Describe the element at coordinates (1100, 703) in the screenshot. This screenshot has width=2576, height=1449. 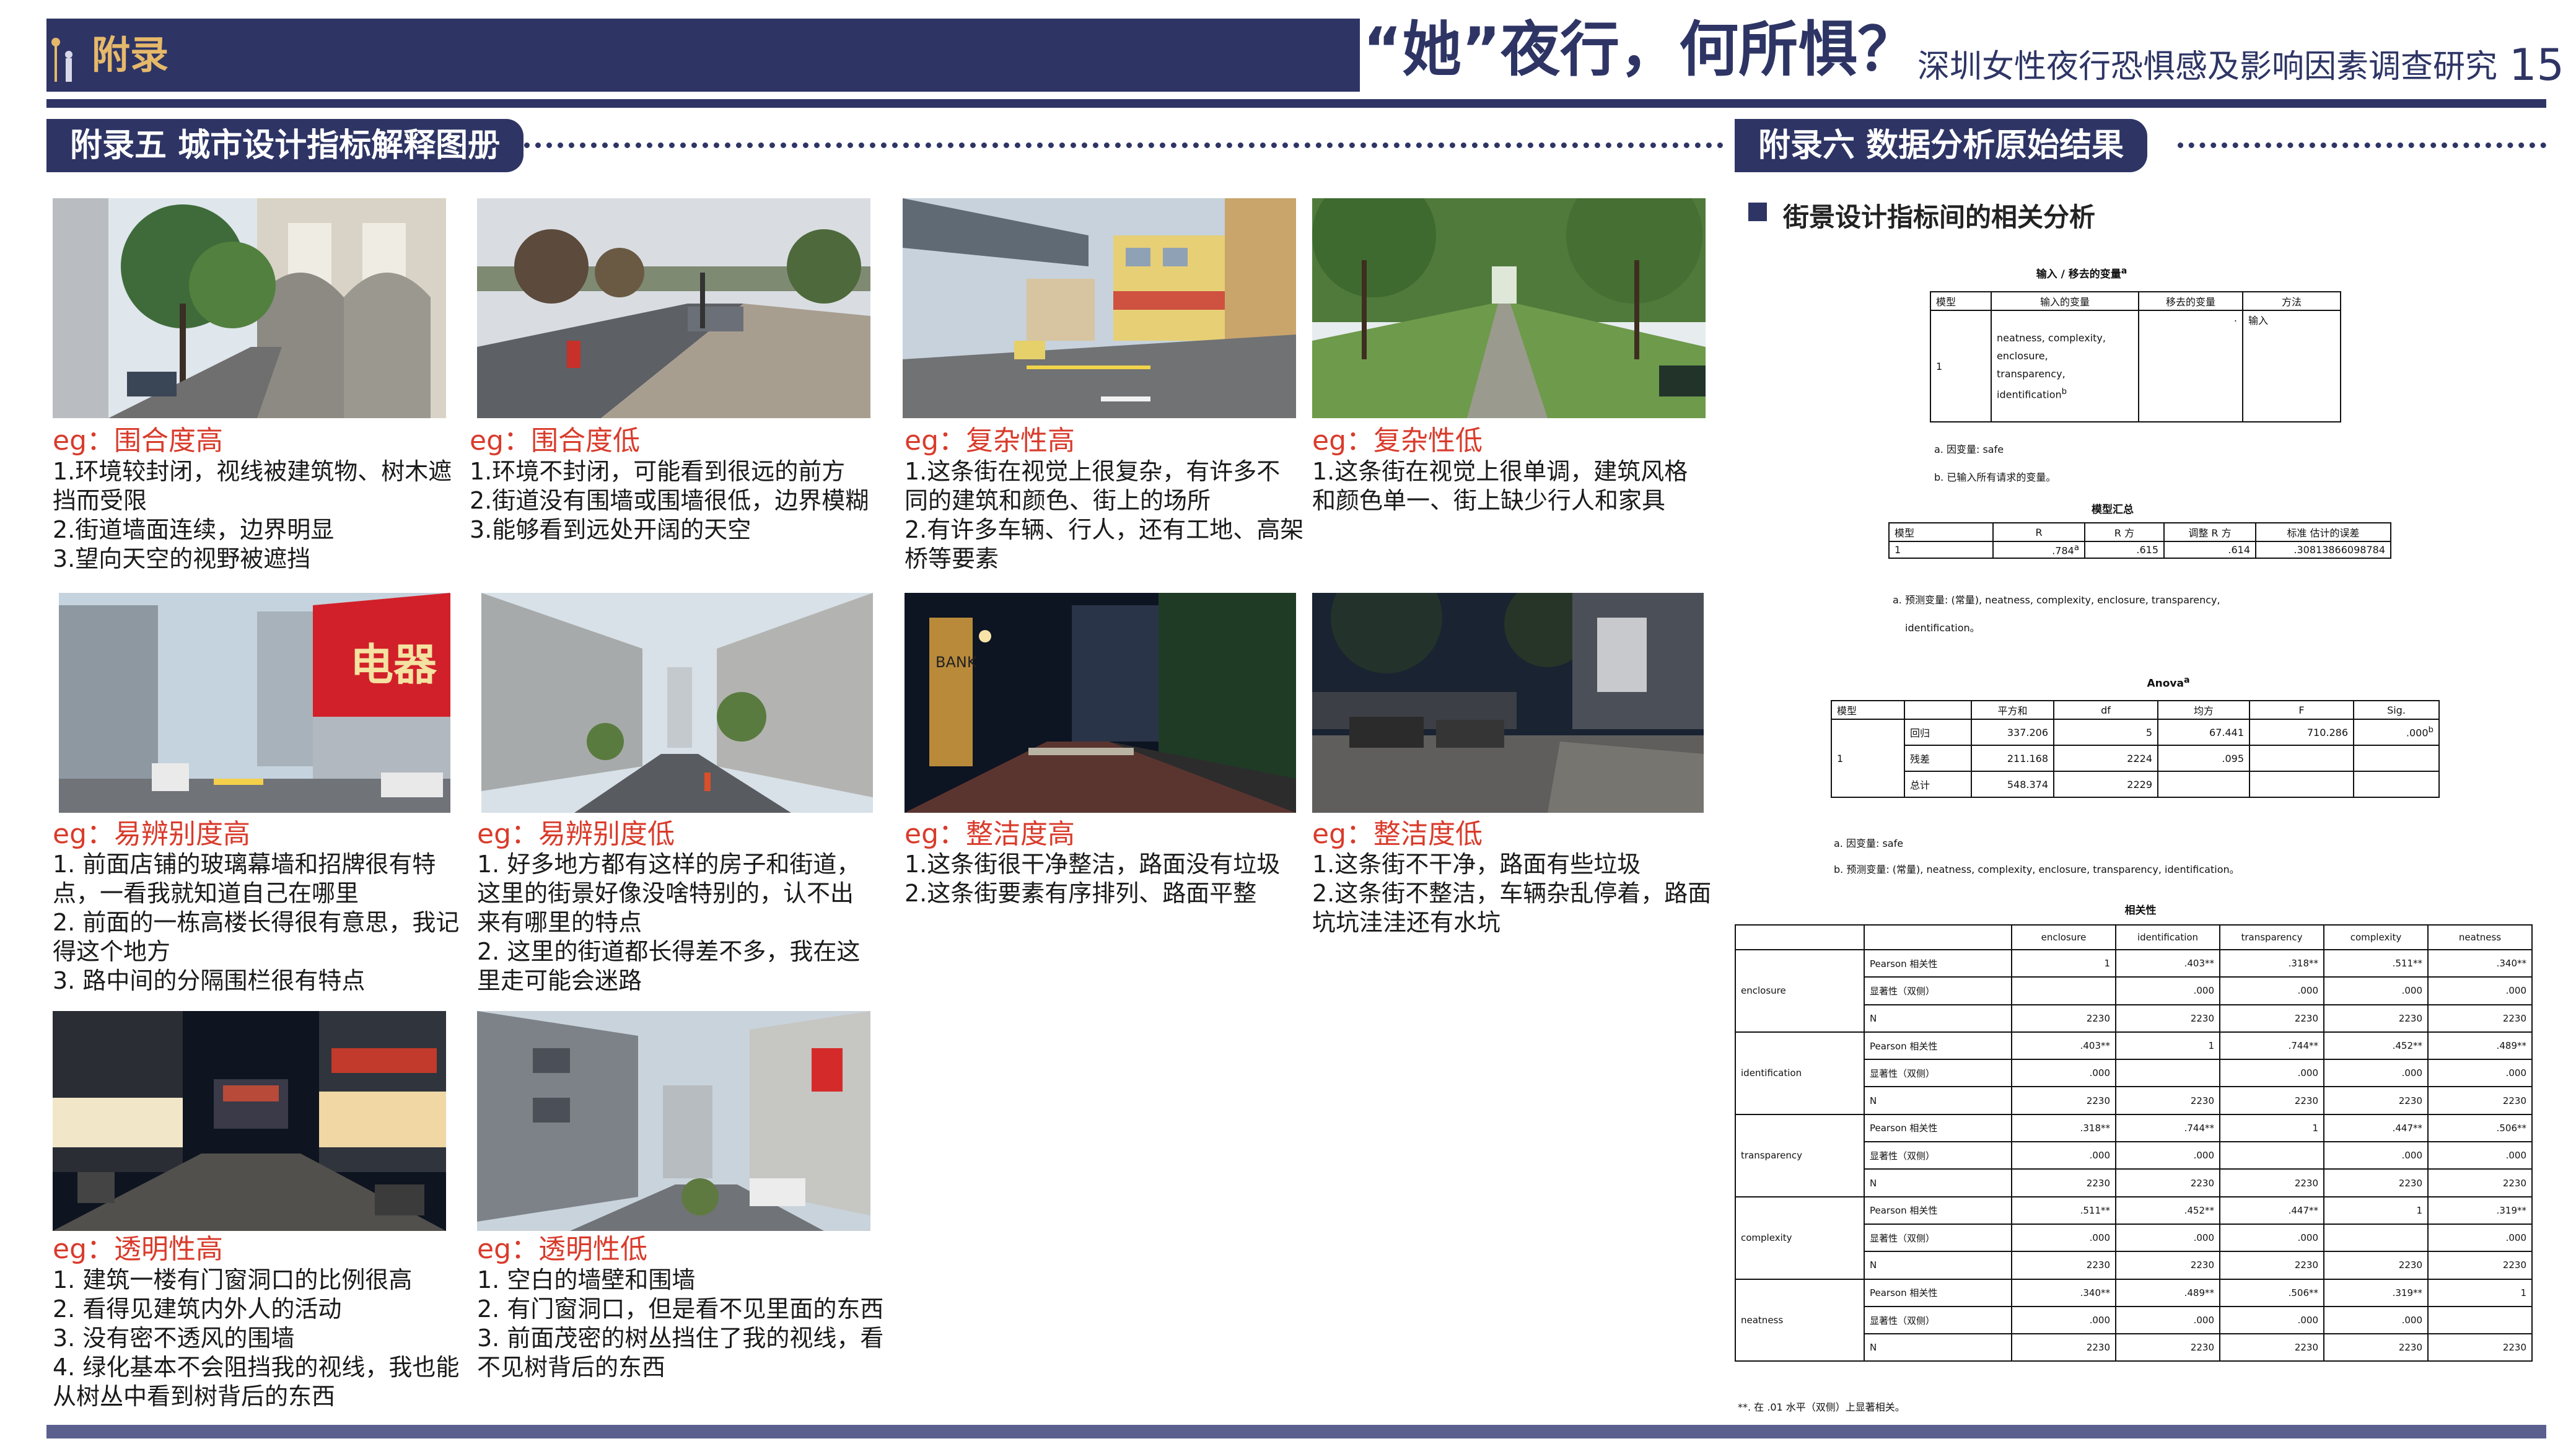
I see `street-photo-tidiness-high: BANK` at that location.